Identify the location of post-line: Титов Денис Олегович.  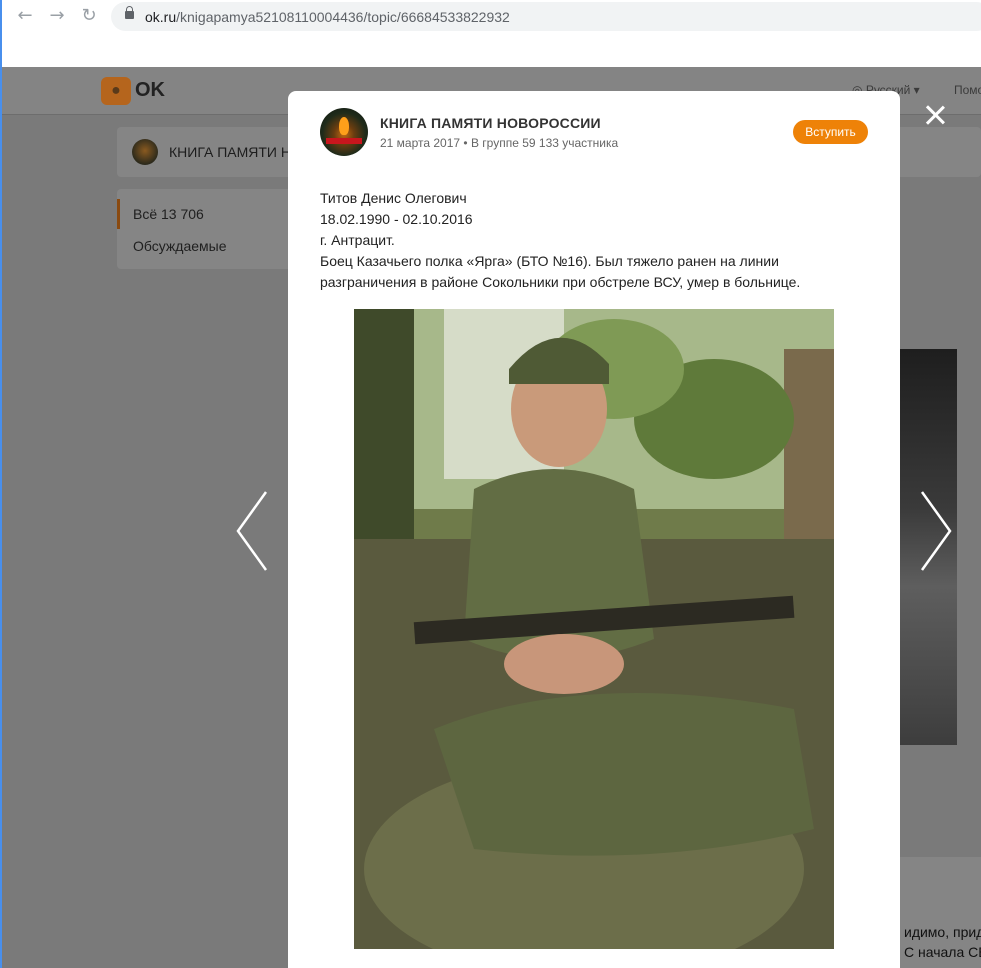
(393, 198).